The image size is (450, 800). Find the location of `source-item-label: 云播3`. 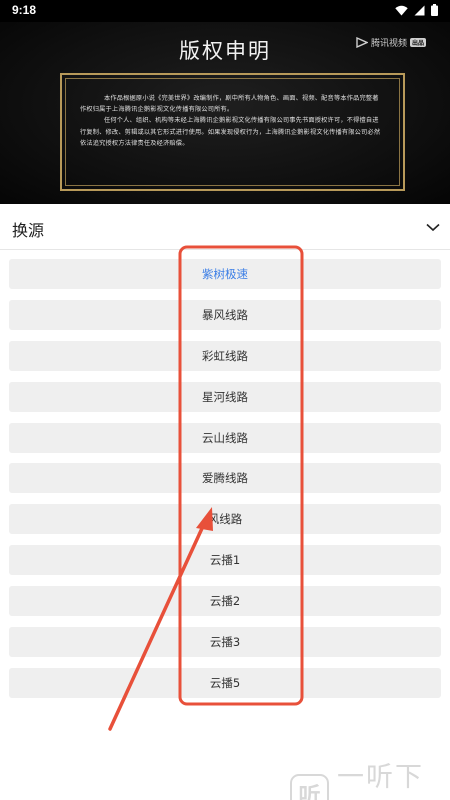

source-item-label: 云播3 is located at coordinates (225, 642).